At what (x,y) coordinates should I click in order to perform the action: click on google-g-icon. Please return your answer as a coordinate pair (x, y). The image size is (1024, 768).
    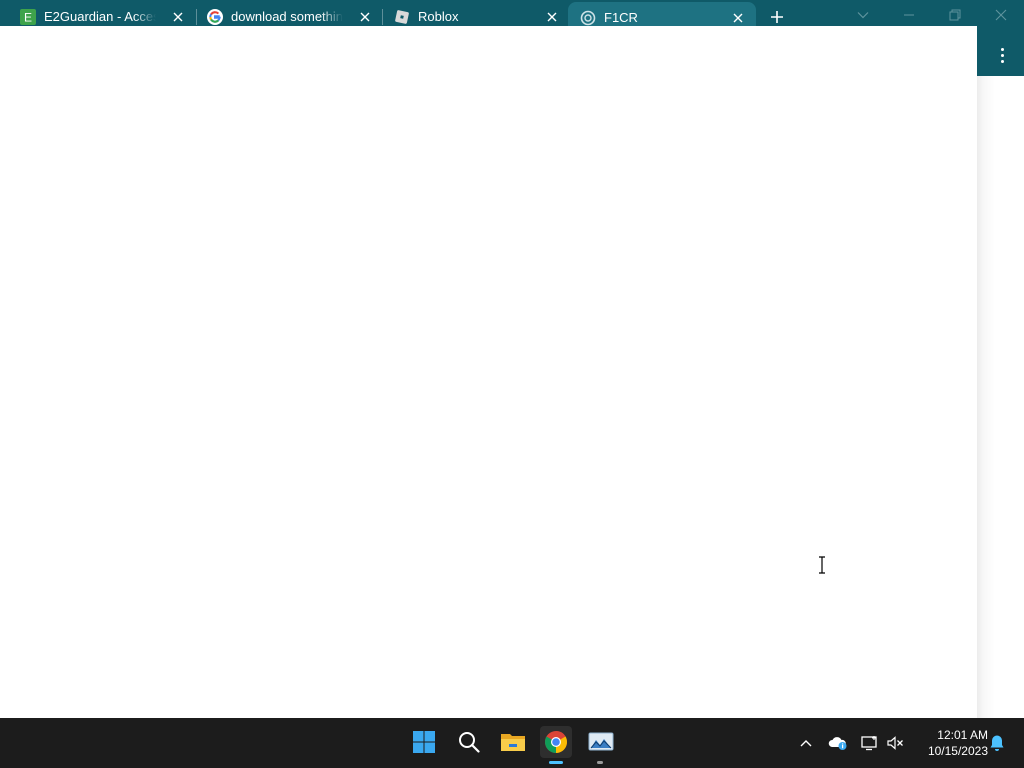
    Looking at the image, I should click on (215, 16).